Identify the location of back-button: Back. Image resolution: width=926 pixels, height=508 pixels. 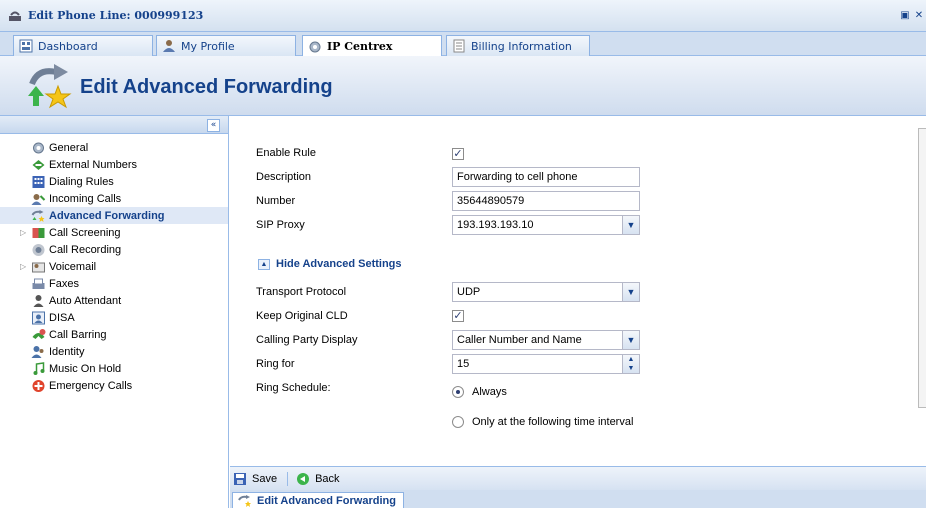
(318, 479).